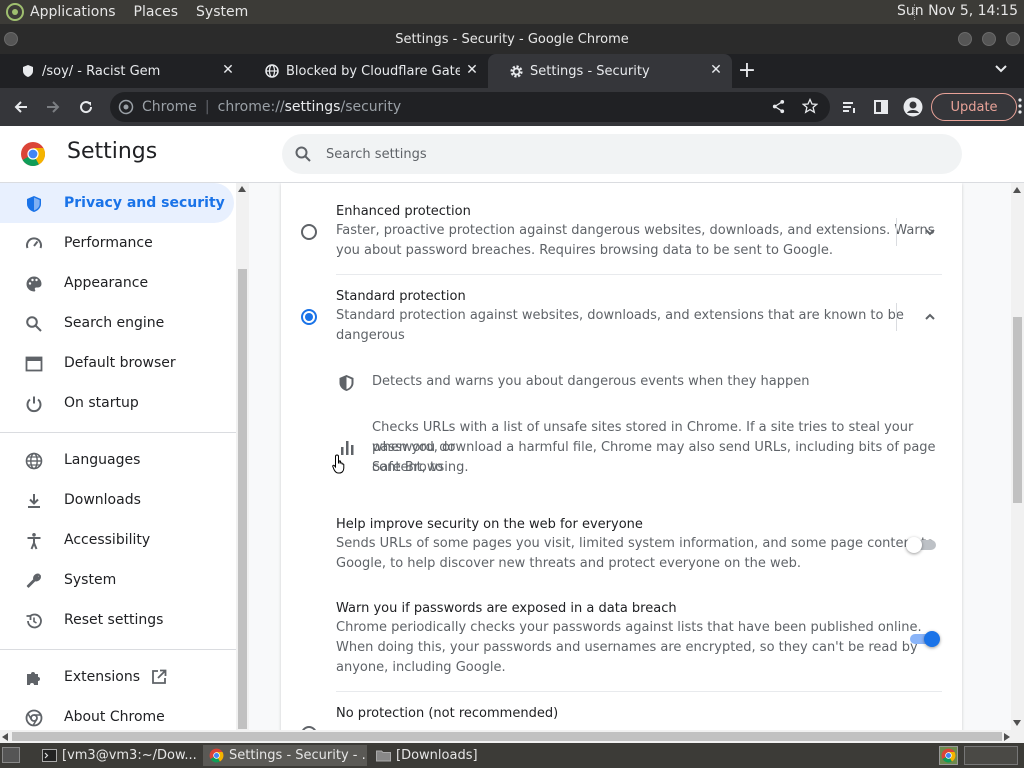 The height and width of the screenshot is (768, 1024). What do you see at coordinates (366, 71) in the screenshot?
I see `tab-cloudflare: Blocked by Cloudflare Gateway ✕` at bounding box center [366, 71].